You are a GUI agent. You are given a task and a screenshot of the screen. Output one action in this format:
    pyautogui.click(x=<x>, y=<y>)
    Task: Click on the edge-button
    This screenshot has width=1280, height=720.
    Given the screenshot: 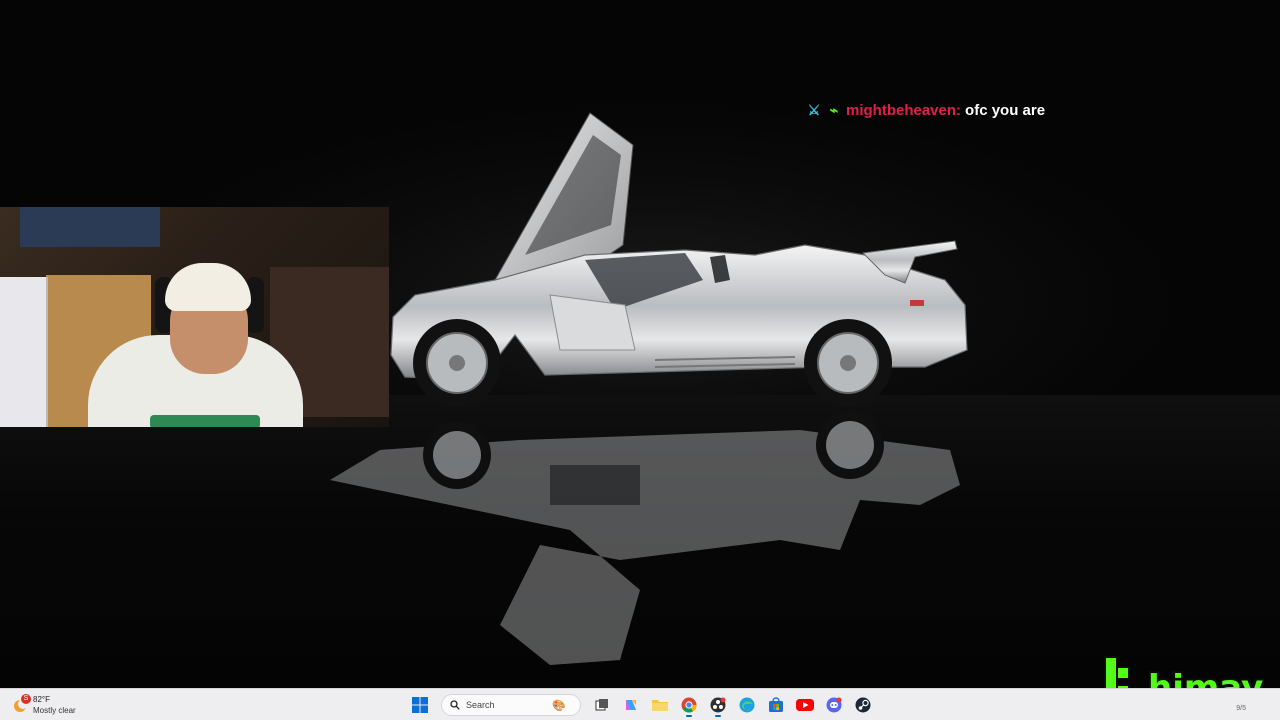 What is the action you would take?
    pyautogui.click(x=747, y=705)
    